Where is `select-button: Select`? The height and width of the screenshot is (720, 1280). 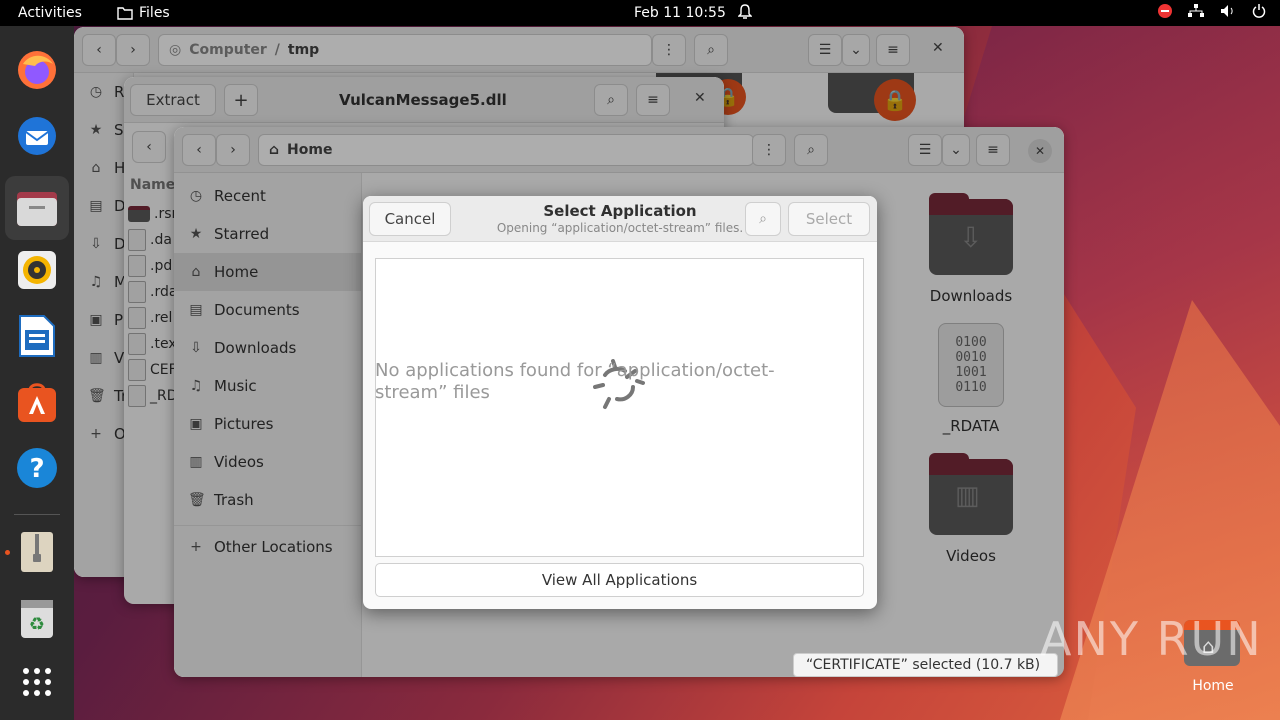 select-button: Select is located at coordinates (829, 219).